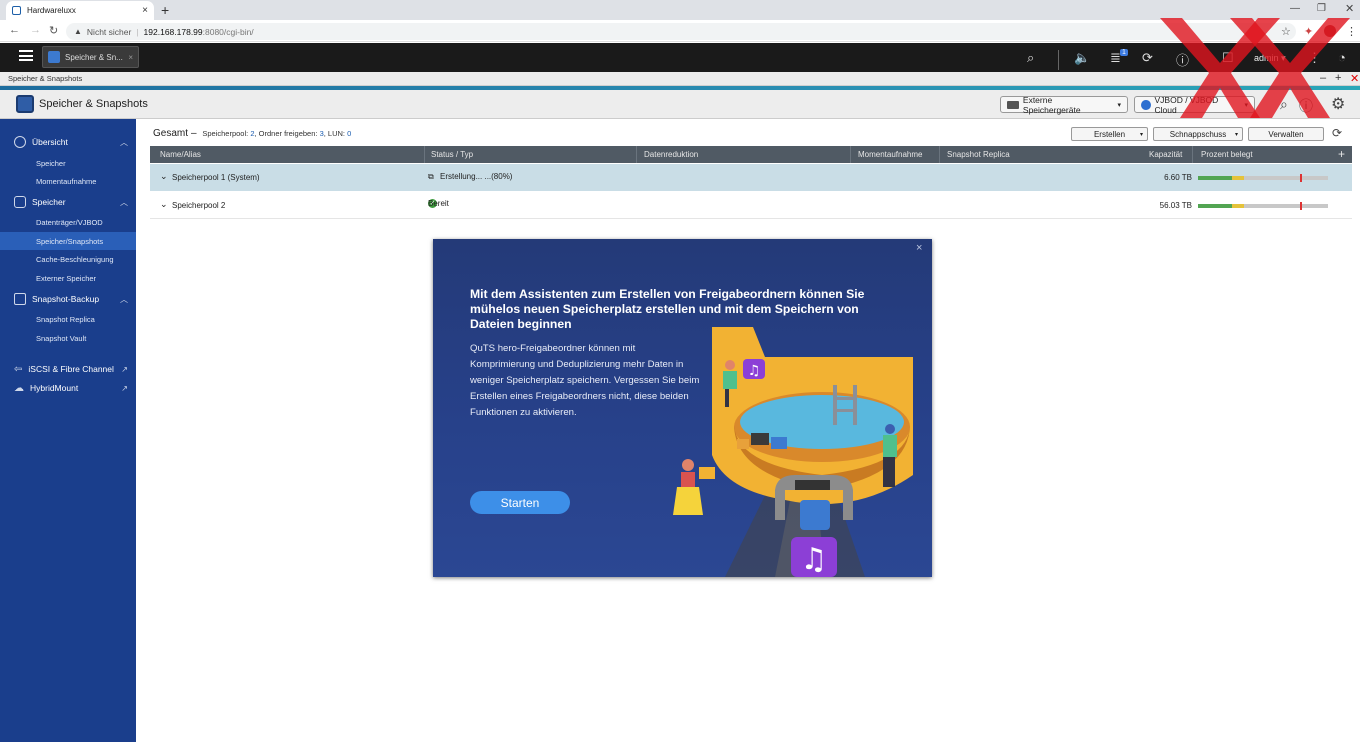  Describe the element at coordinates (180, 154) in the screenshot. I see `col-name: Name/Alias` at that location.